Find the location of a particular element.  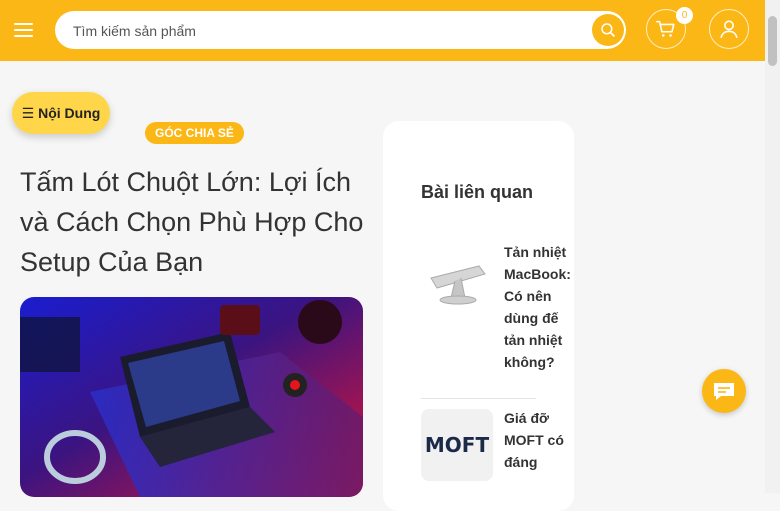

laptop-stand-image is located at coordinates (457, 284).